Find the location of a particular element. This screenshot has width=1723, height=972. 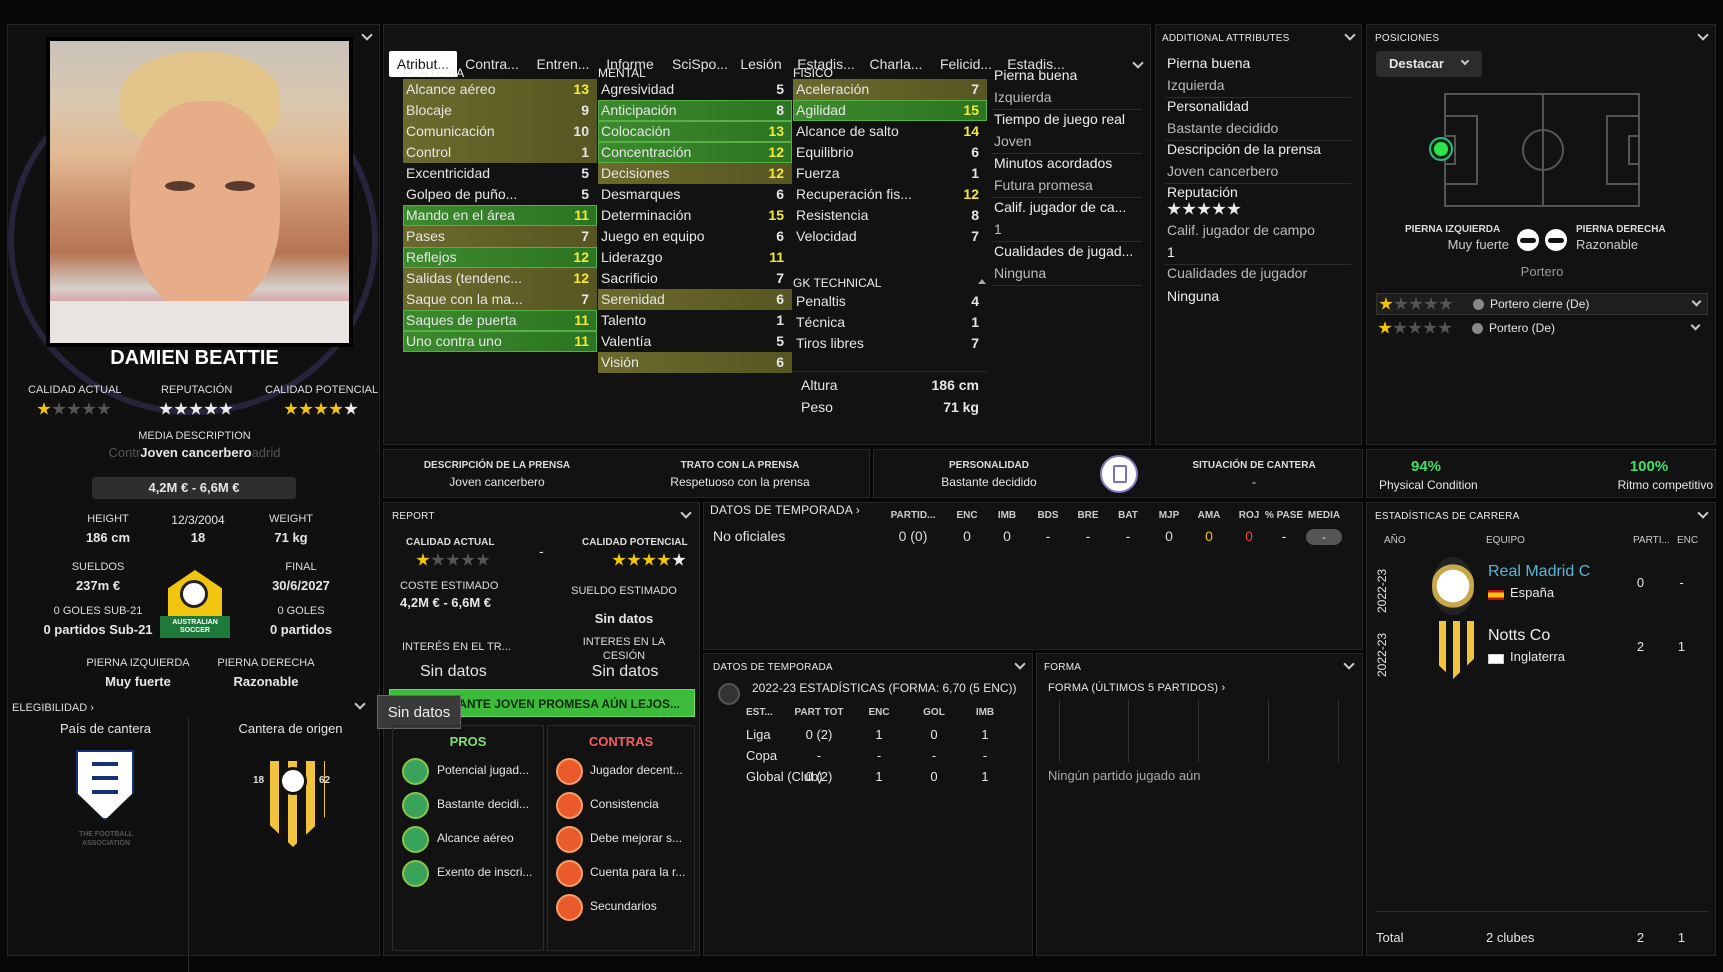

attr-name: Uno contra uno is located at coordinates (454, 341).